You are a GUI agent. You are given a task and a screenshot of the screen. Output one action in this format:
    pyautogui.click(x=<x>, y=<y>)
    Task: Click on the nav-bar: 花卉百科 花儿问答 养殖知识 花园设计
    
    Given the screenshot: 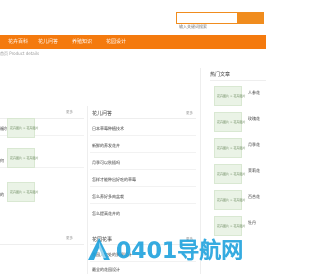 What is the action you would take?
    pyautogui.click(x=133, y=42)
    